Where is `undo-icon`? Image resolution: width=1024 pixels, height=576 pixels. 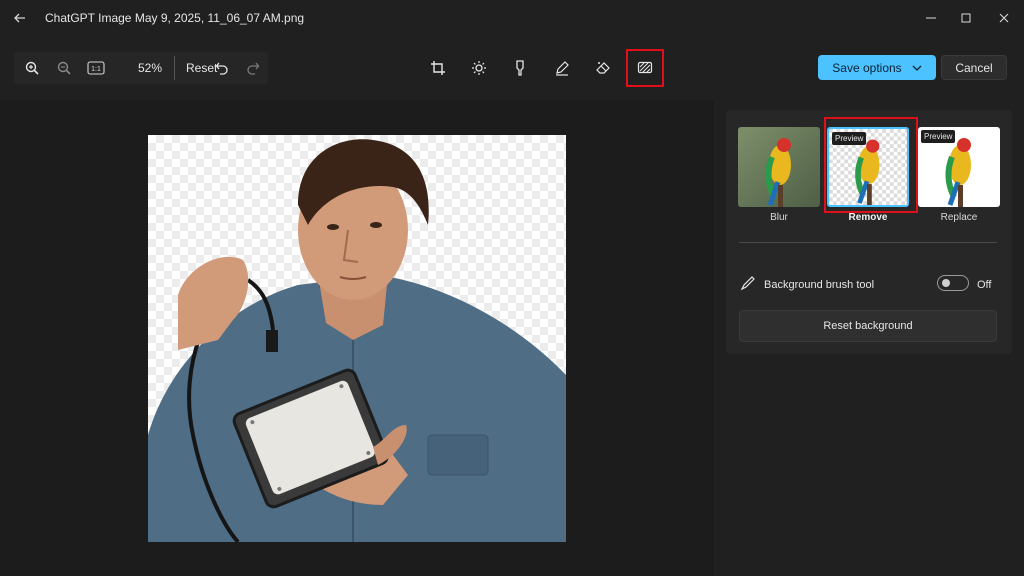
undo-icon is located at coordinates (221, 68).